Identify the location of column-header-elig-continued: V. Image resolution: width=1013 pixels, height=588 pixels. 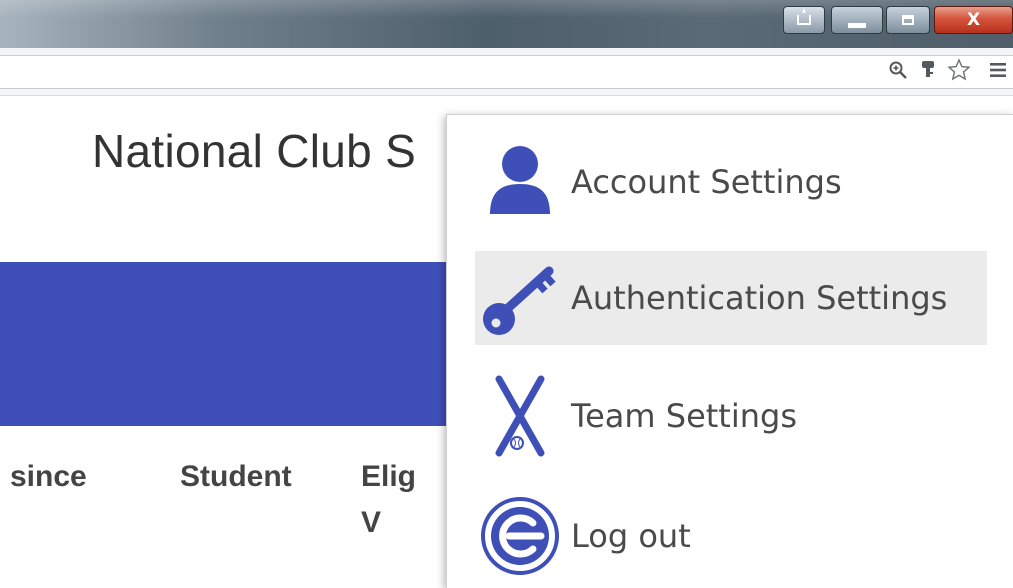
(371, 522).